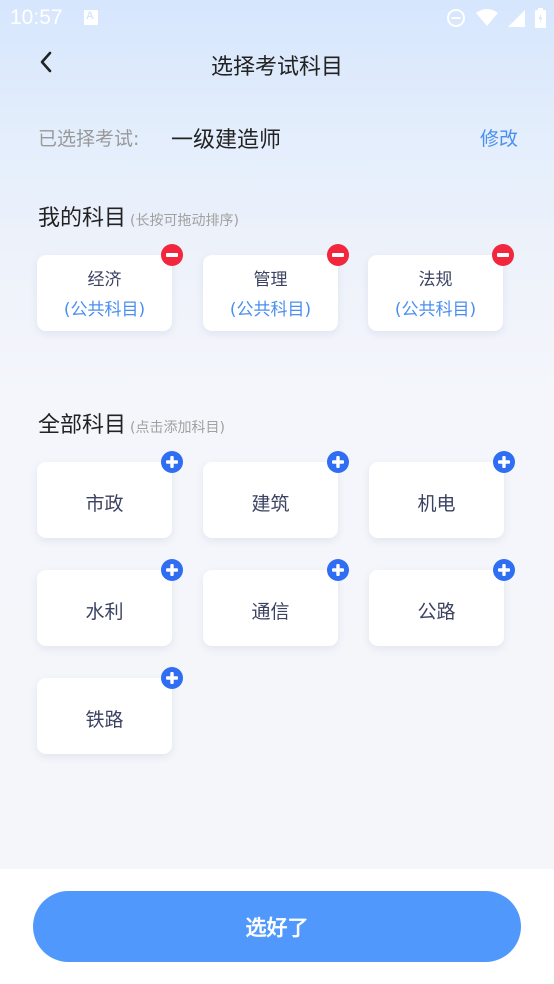 The width and height of the screenshot is (554, 984). Describe the element at coordinates (104, 280) in the screenshot. I see `subject-name: 经济` at that location.